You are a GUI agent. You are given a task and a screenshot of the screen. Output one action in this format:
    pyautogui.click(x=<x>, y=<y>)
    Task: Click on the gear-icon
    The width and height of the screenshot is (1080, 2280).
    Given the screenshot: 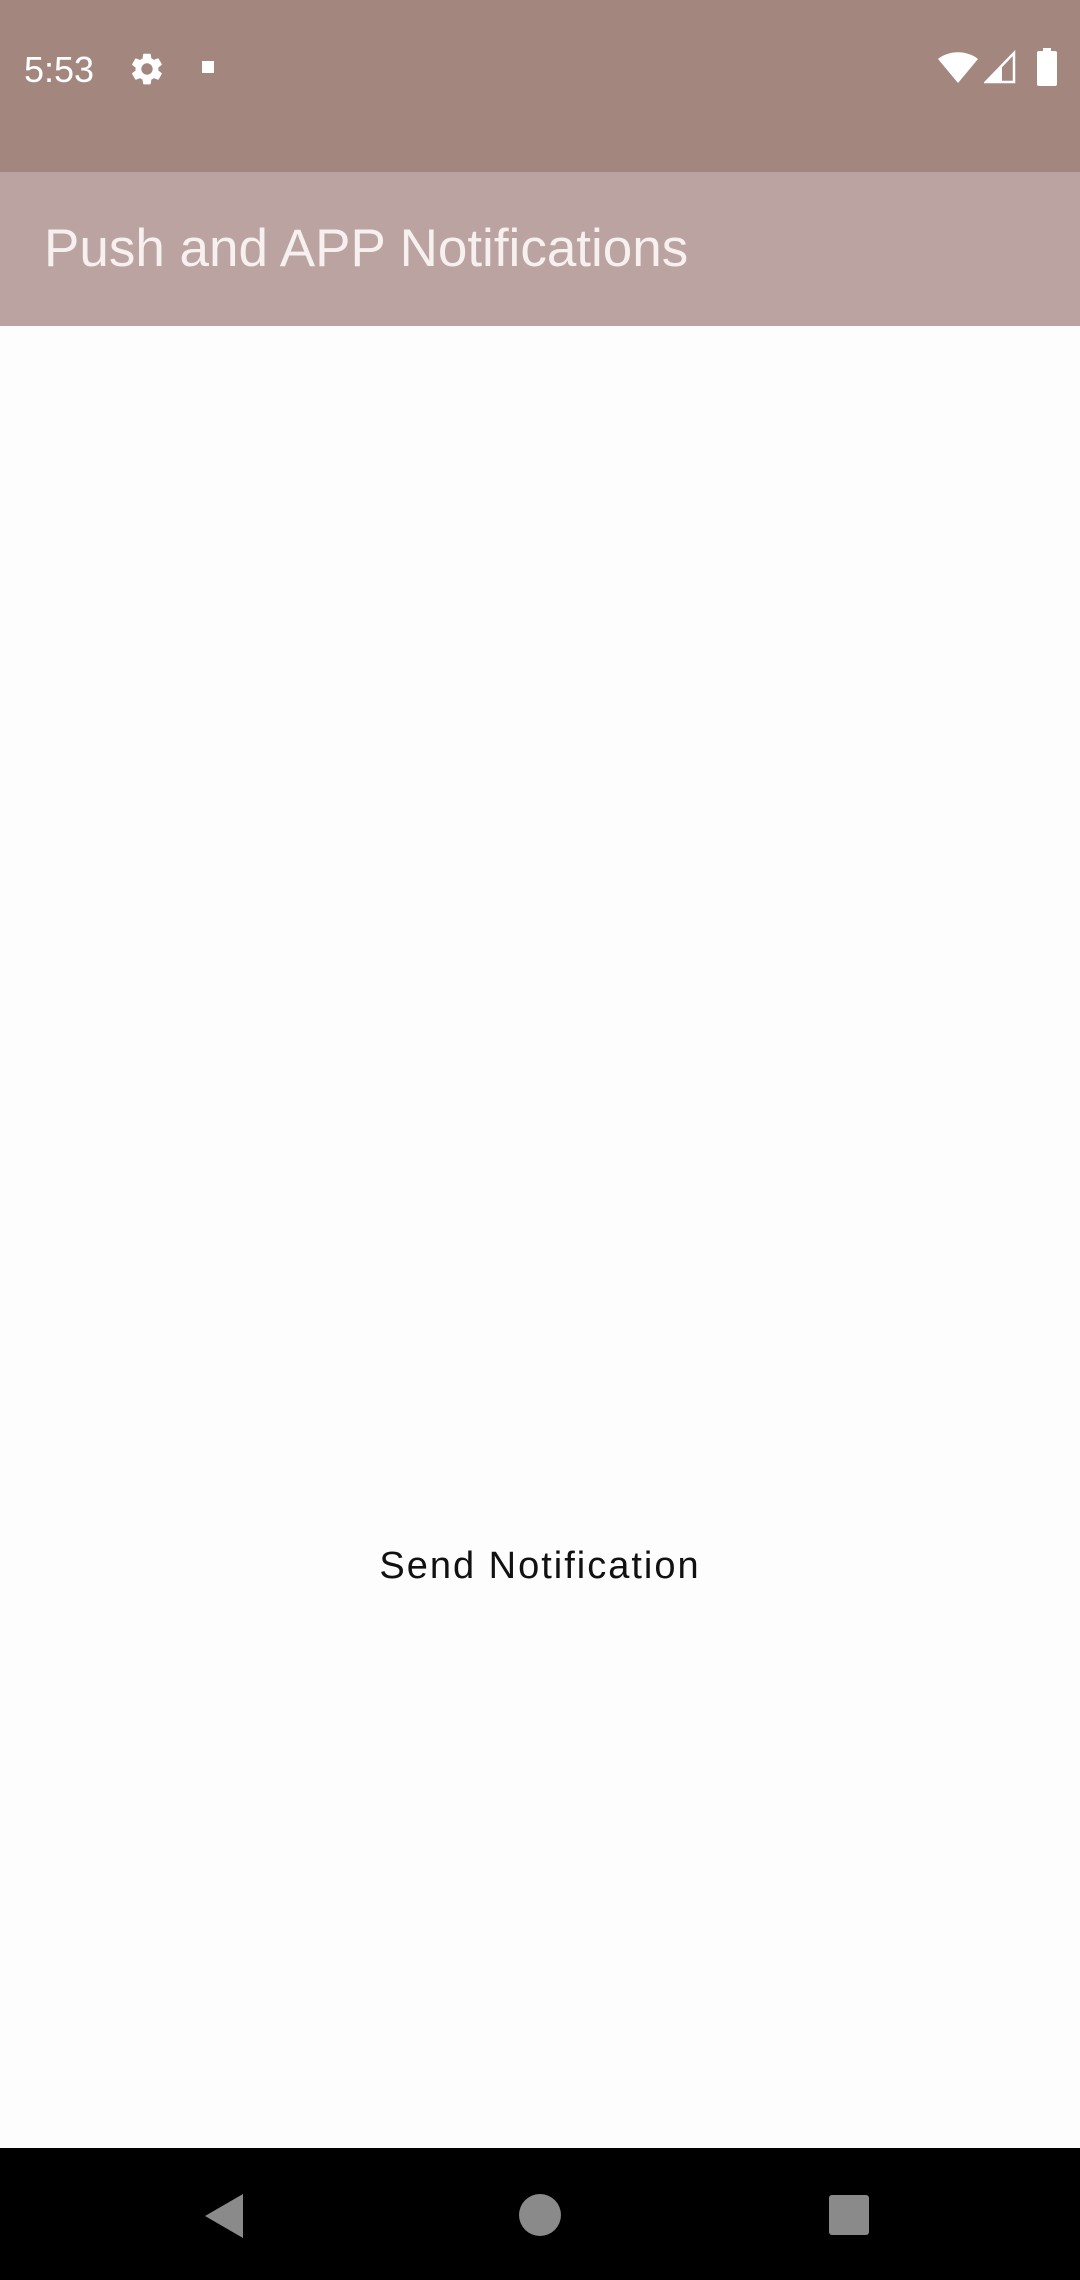 What is the action you would take?
    pyautogui.click(x=147, y=69)
    